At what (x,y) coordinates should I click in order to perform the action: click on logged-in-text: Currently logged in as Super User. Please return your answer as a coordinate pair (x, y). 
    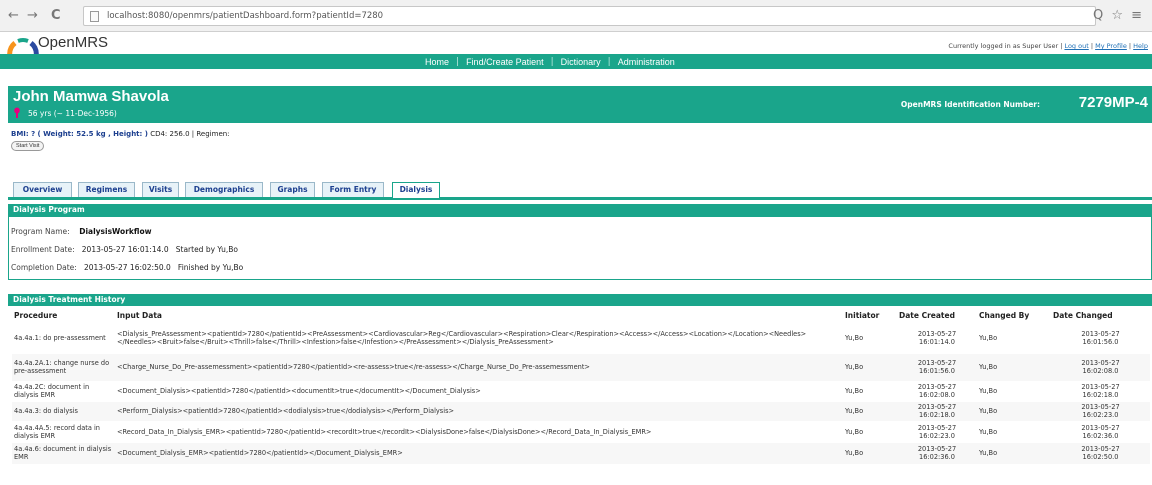
    Looking at the image, I should click on (1003, 46).